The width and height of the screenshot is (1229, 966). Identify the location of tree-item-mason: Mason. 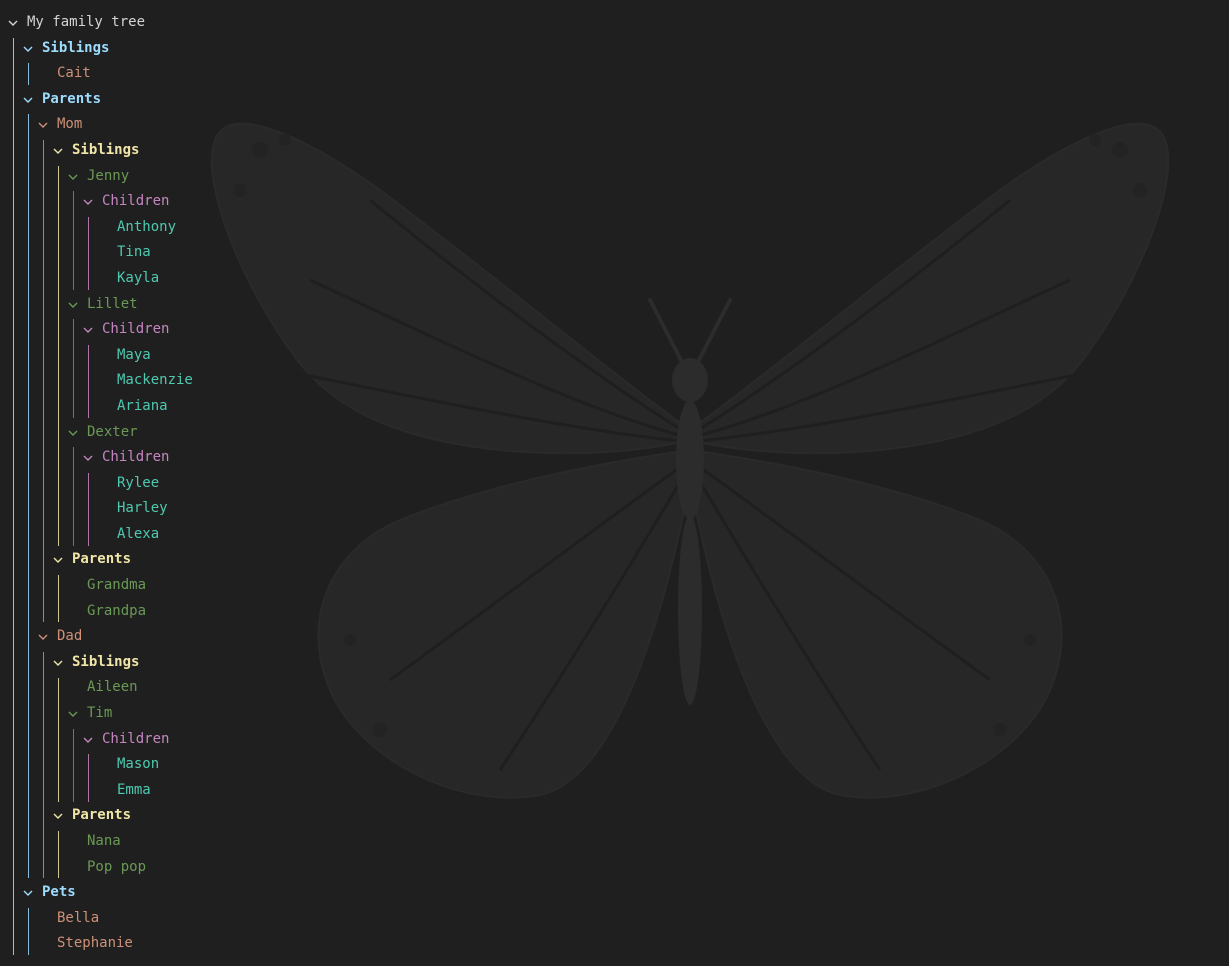
(300, 765).